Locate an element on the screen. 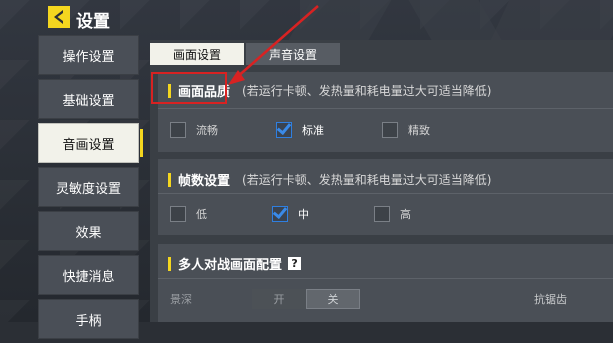 This screenshot has width=613, height=343. quality-option-standard: 标准 is located at coordinates (300, 130).